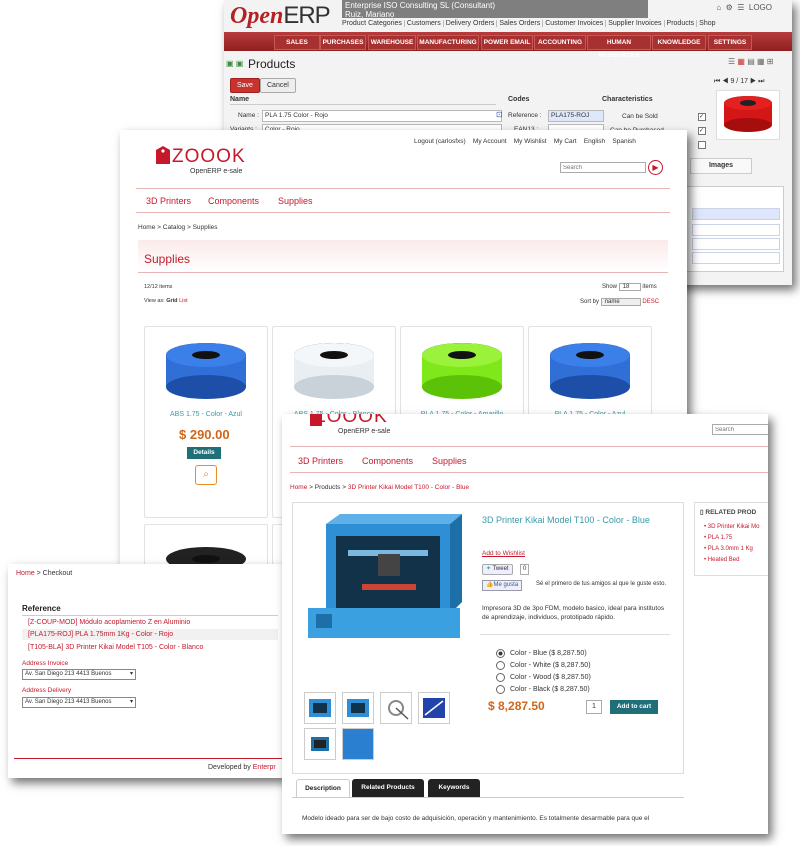 The image size is (800, 846). Describe the element at coordinates (721, 166) in the screenshot. I see `tab-images: Images` at that location.